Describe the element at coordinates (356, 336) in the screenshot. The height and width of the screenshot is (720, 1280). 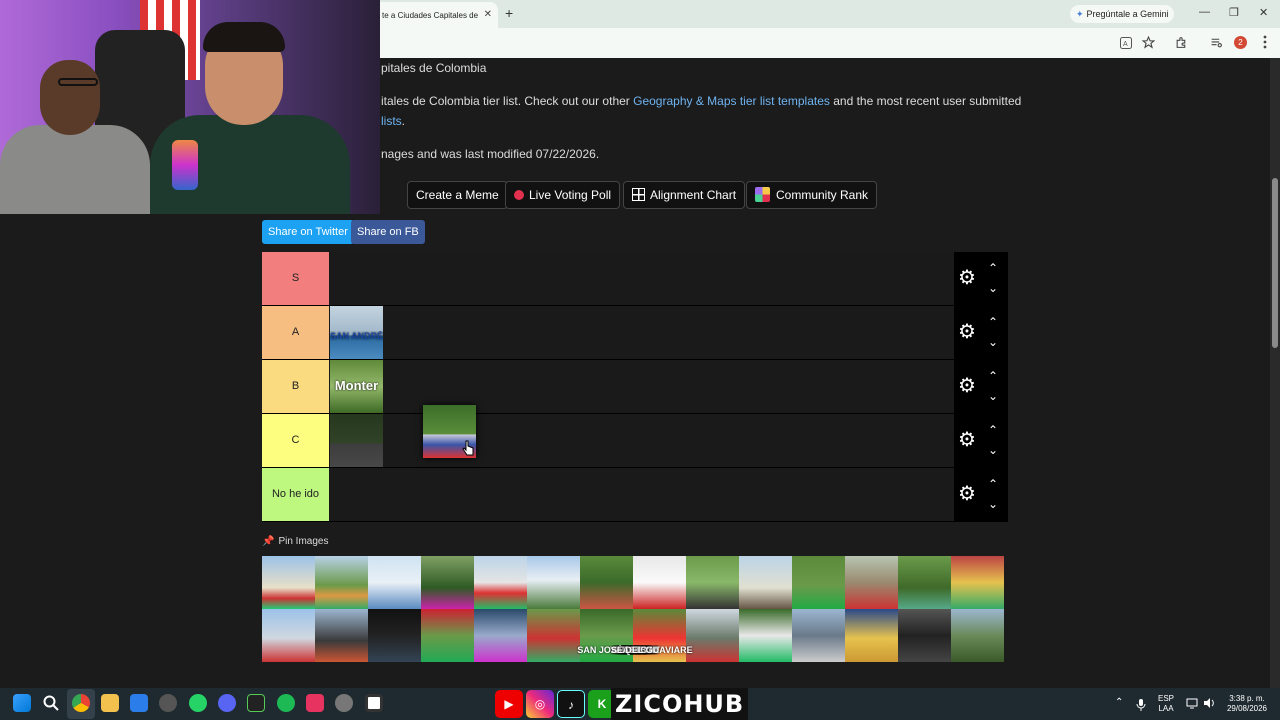
I see `image-caption: SAN ANDRÉS` at that location.